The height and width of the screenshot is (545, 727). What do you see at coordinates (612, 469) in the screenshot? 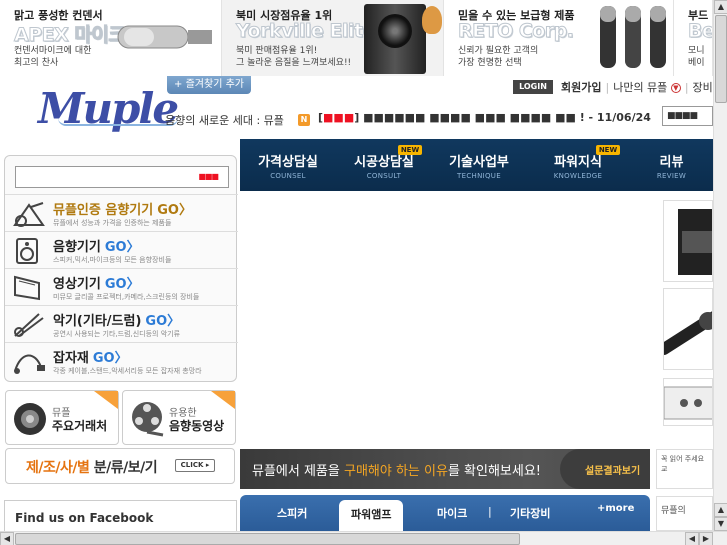
I see `survey-result-link: 설문결과보기` at bounding box center [612, 469].